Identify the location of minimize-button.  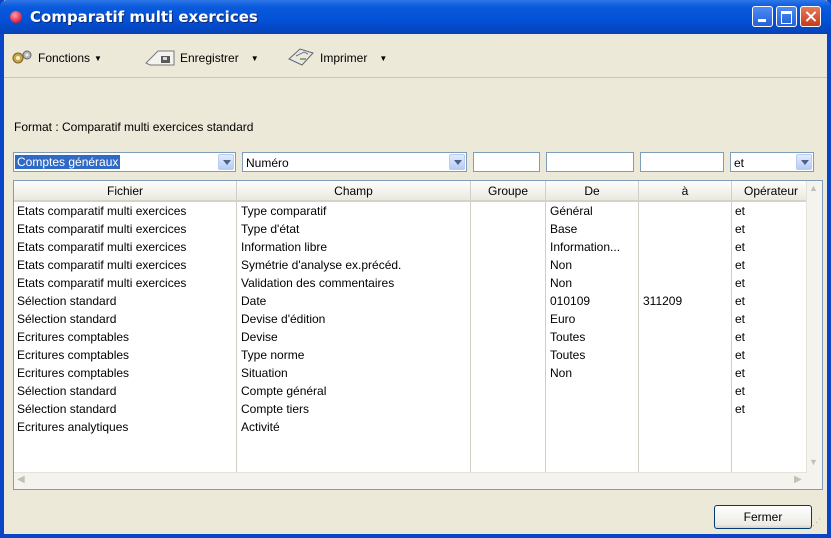
(762, 16).